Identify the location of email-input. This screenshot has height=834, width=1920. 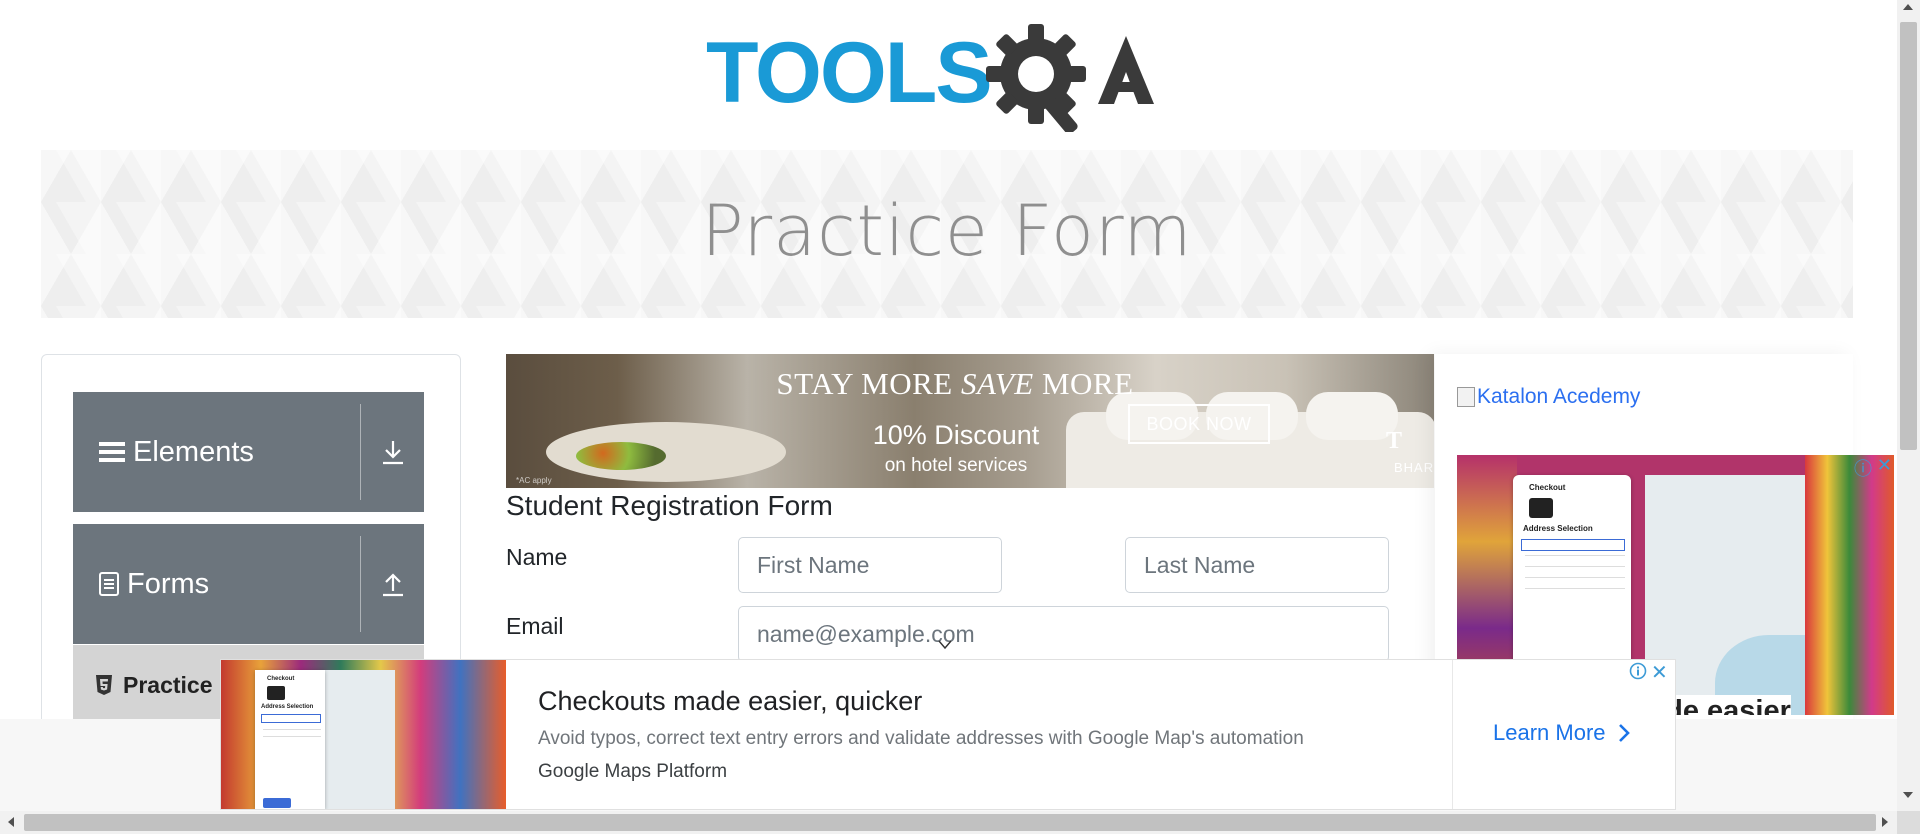
(1063, 634).